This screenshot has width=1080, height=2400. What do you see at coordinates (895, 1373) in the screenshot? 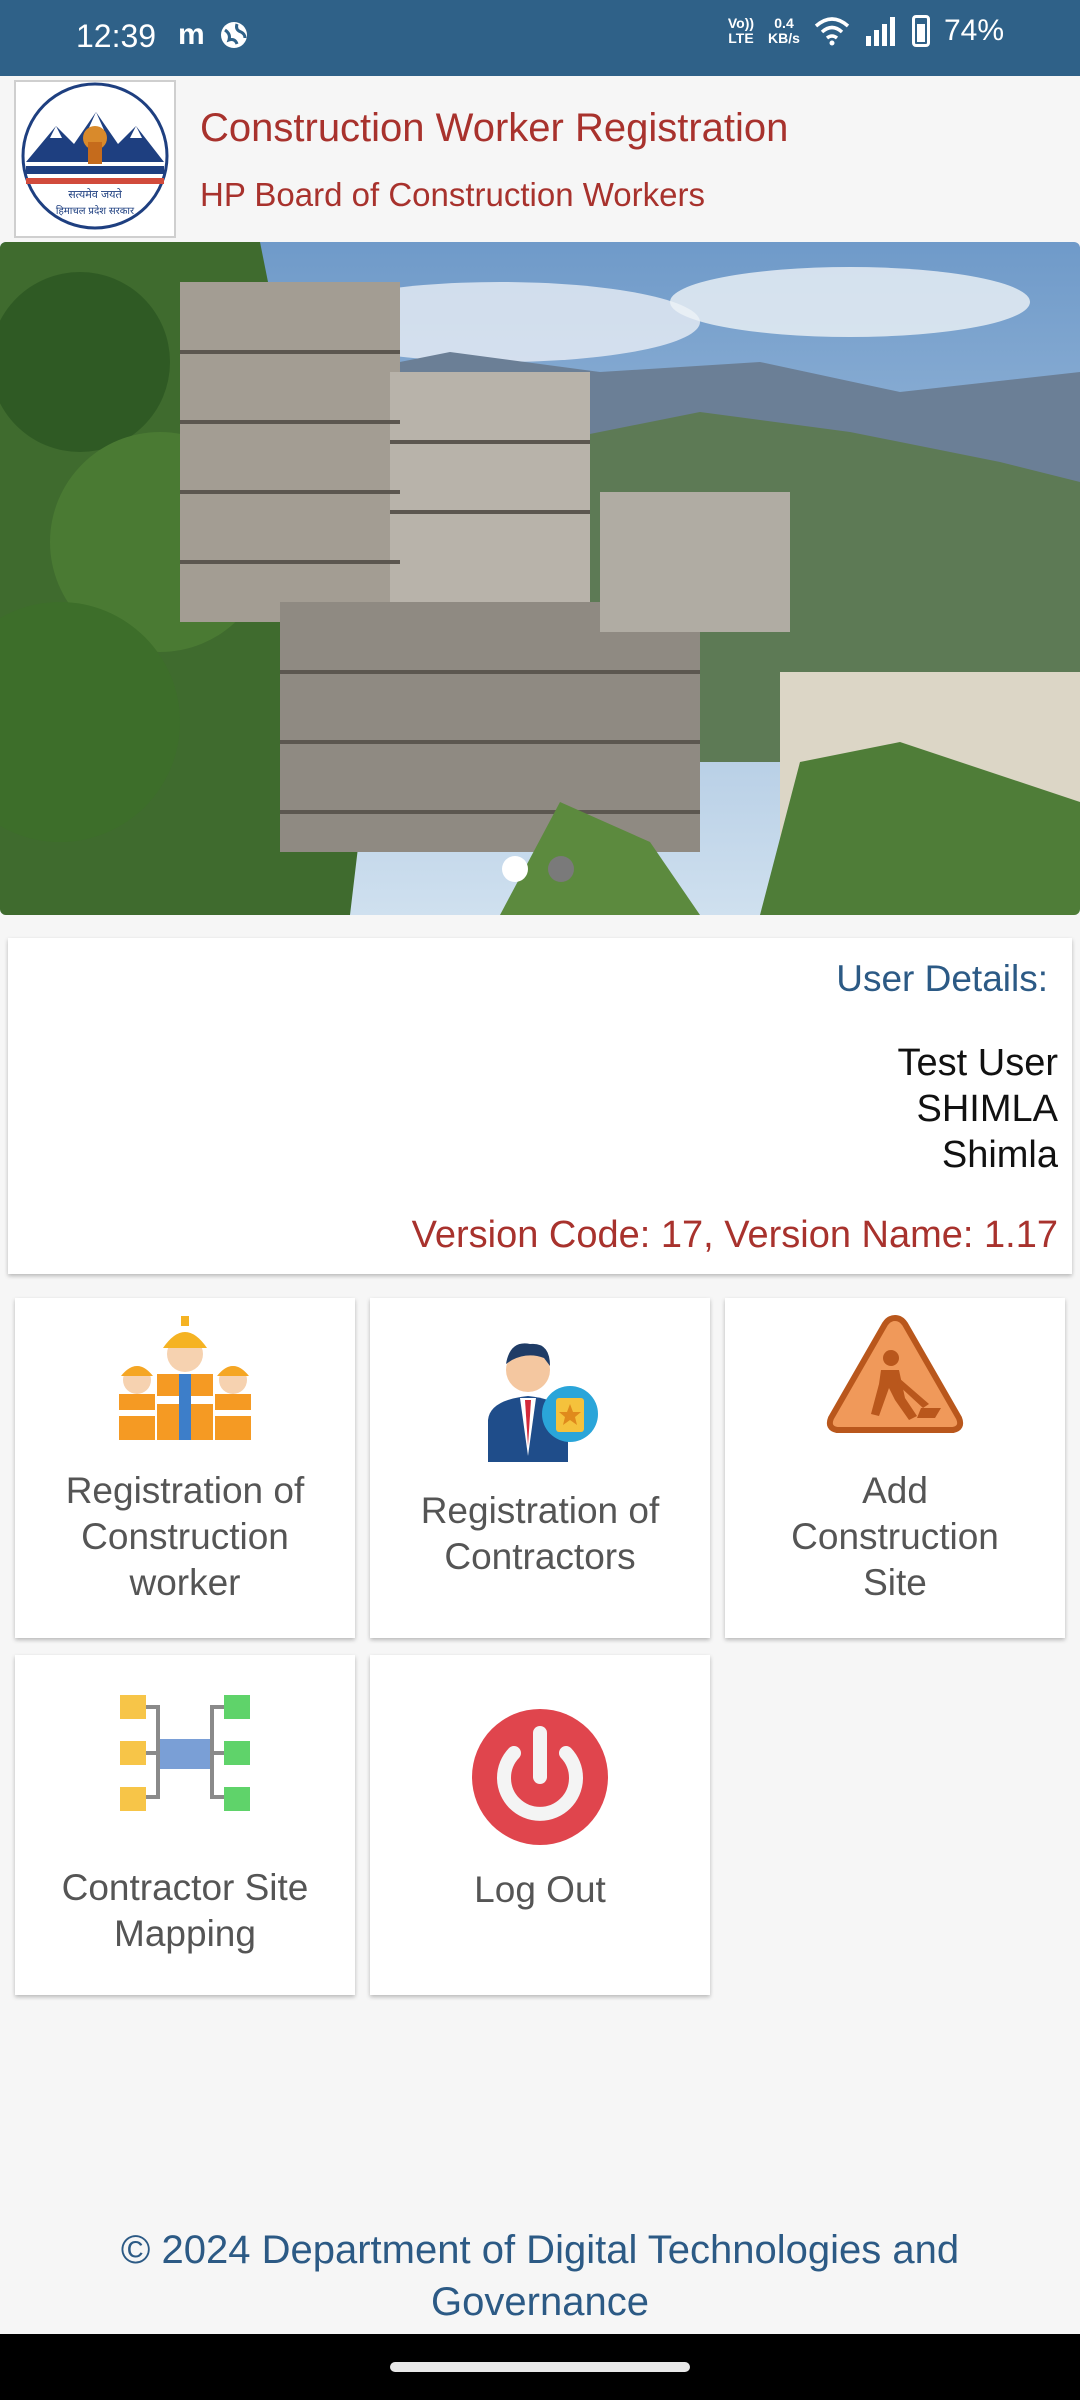
I see `construction-site-icon` at bounding box center [895, 1373].